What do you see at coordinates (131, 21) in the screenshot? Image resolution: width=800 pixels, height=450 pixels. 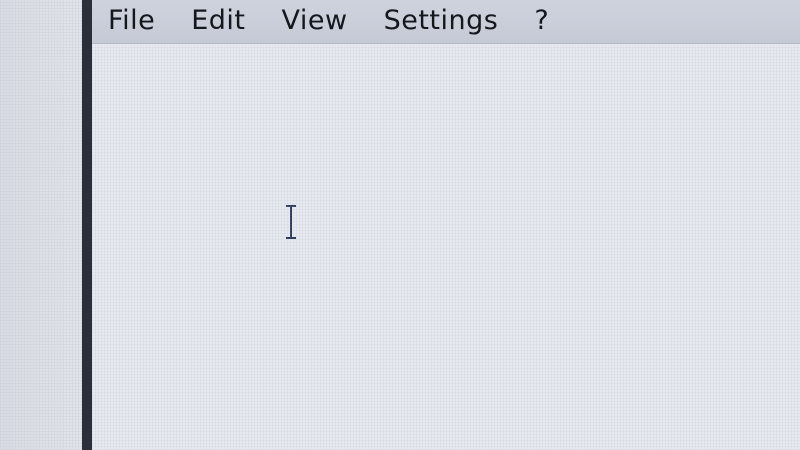 I see `menu-file: File` at bounding box center [131, 21].